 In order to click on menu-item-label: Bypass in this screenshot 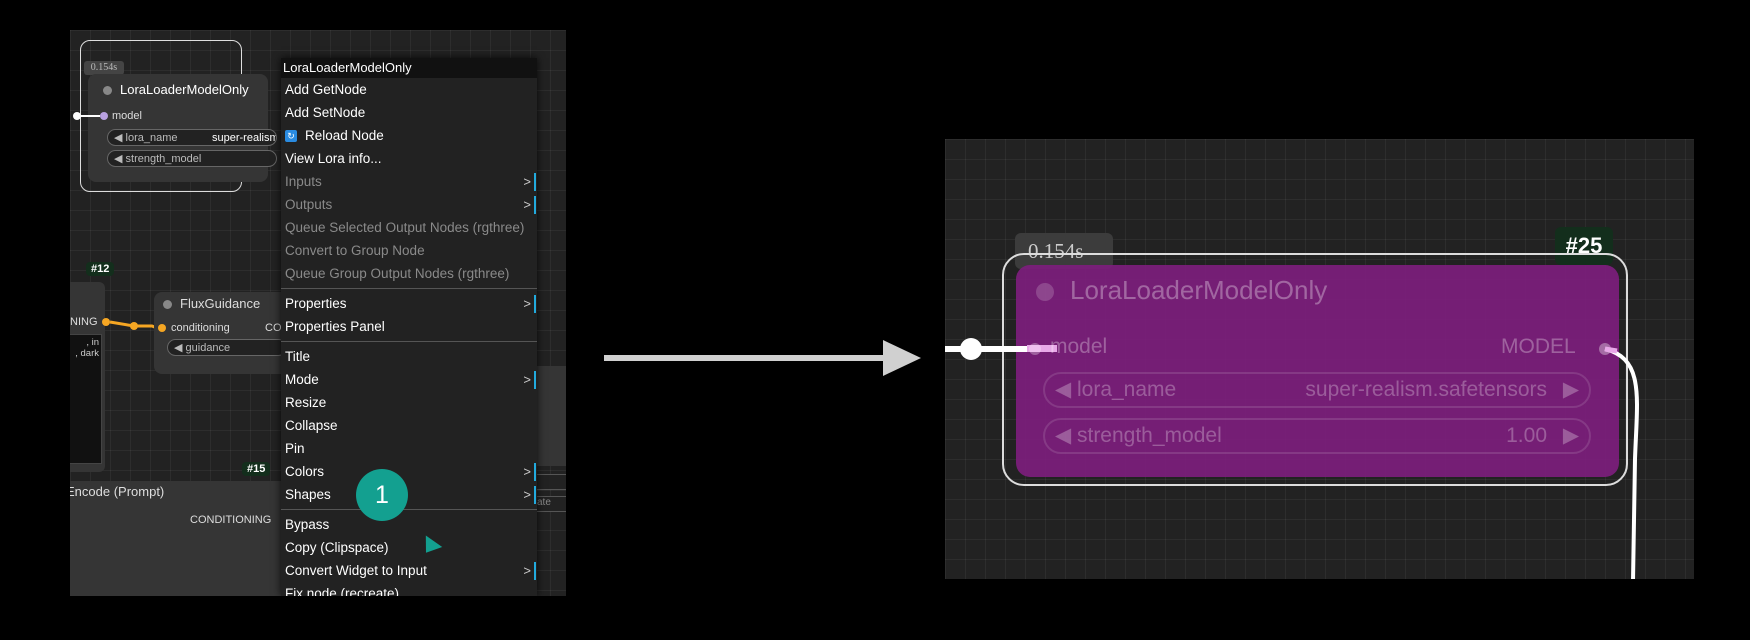, I will do `click(307, 524)`.